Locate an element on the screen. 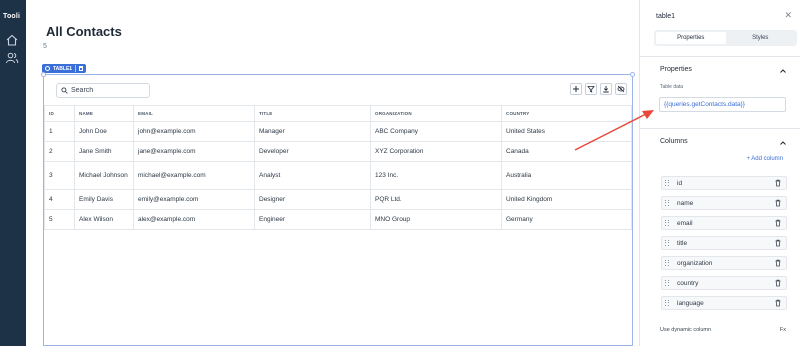  cell-country: Canada is located at coordinates (566, 151).